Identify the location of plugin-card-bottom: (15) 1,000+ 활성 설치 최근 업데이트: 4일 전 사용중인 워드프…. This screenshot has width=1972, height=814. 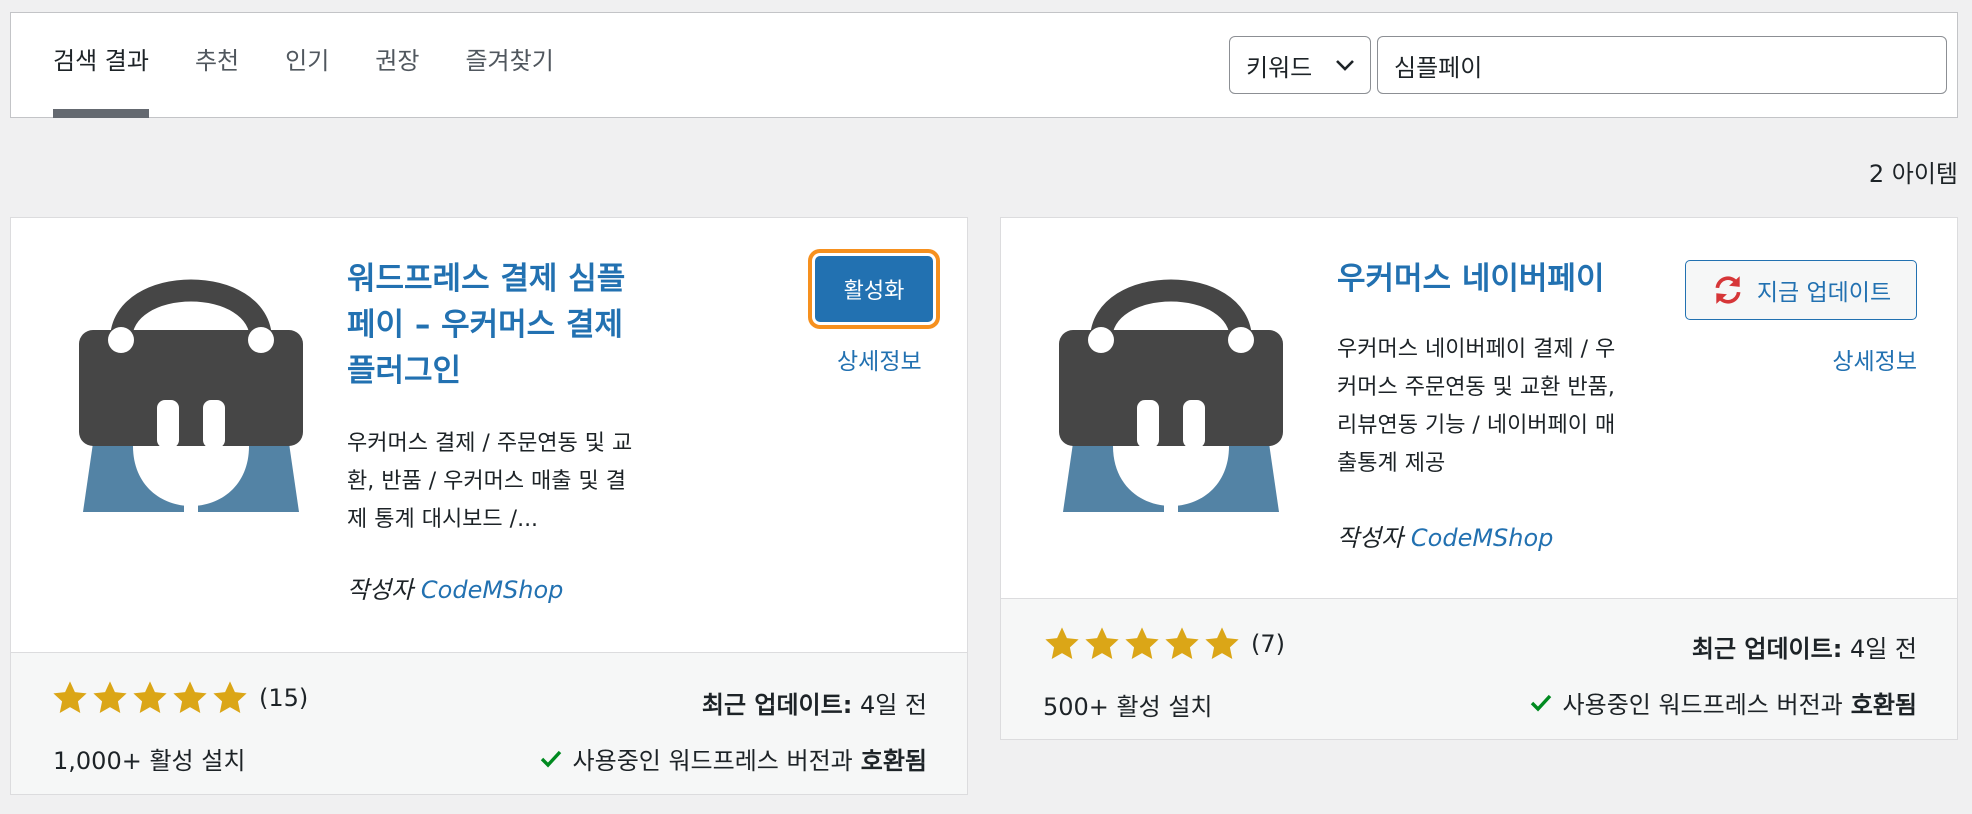
(489, 723).